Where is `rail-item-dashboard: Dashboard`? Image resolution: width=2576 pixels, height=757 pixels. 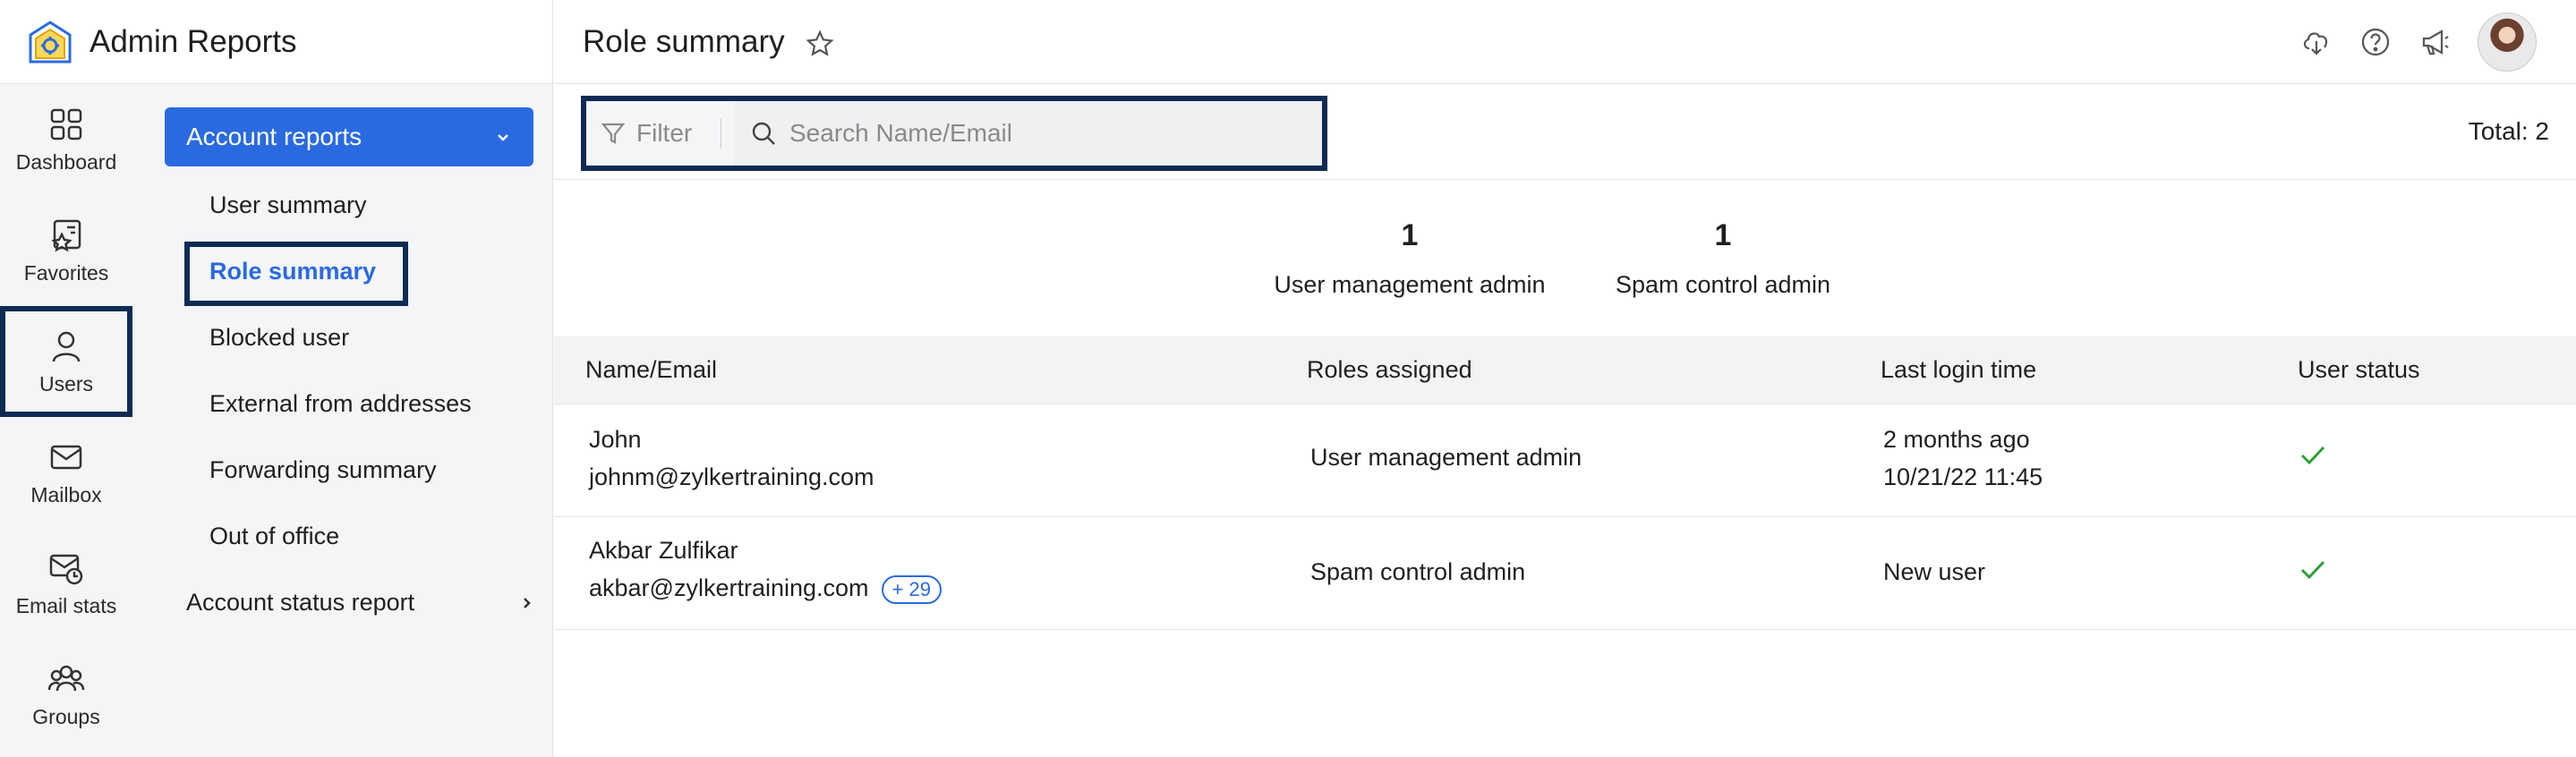
rail-item-dashboard: Dashboard is located at coordinates (66, 139).